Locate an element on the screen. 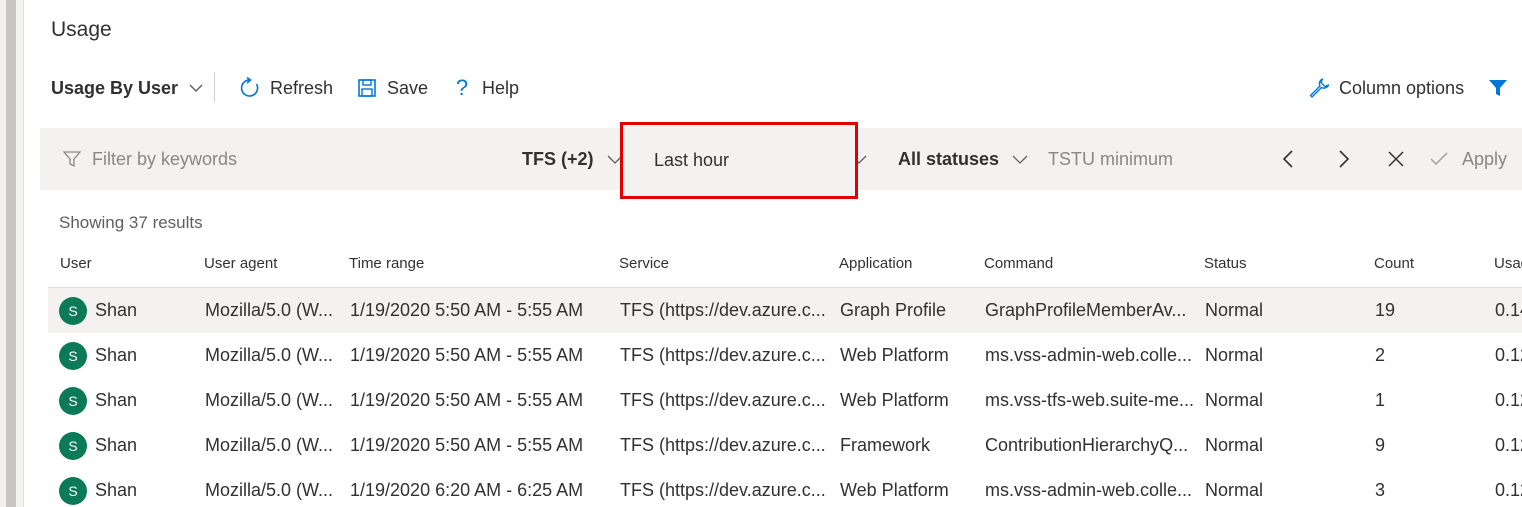 The image size is (1522, 507). scrollbar-thumb is located at coordinates (11, 253).